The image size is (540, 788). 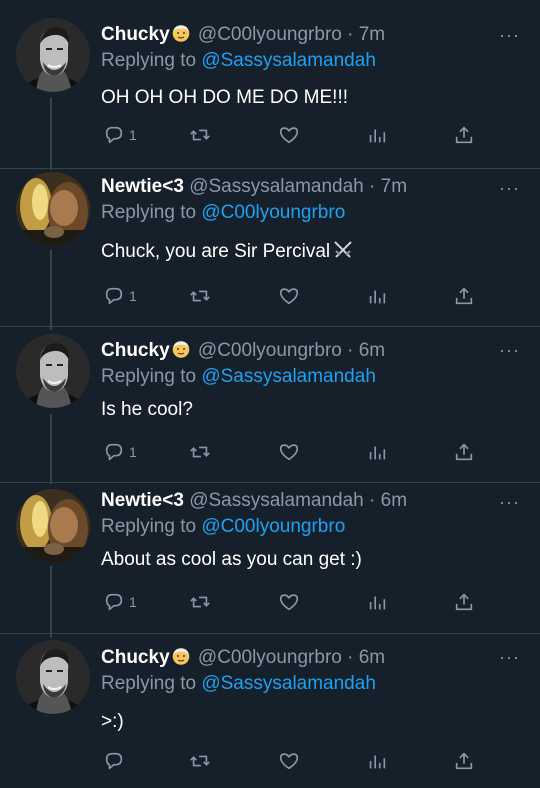 What do you see at coordinates (112, 721) in the screenshot?
I see `tweet-text: >:)` at bounding box center [112, 721].